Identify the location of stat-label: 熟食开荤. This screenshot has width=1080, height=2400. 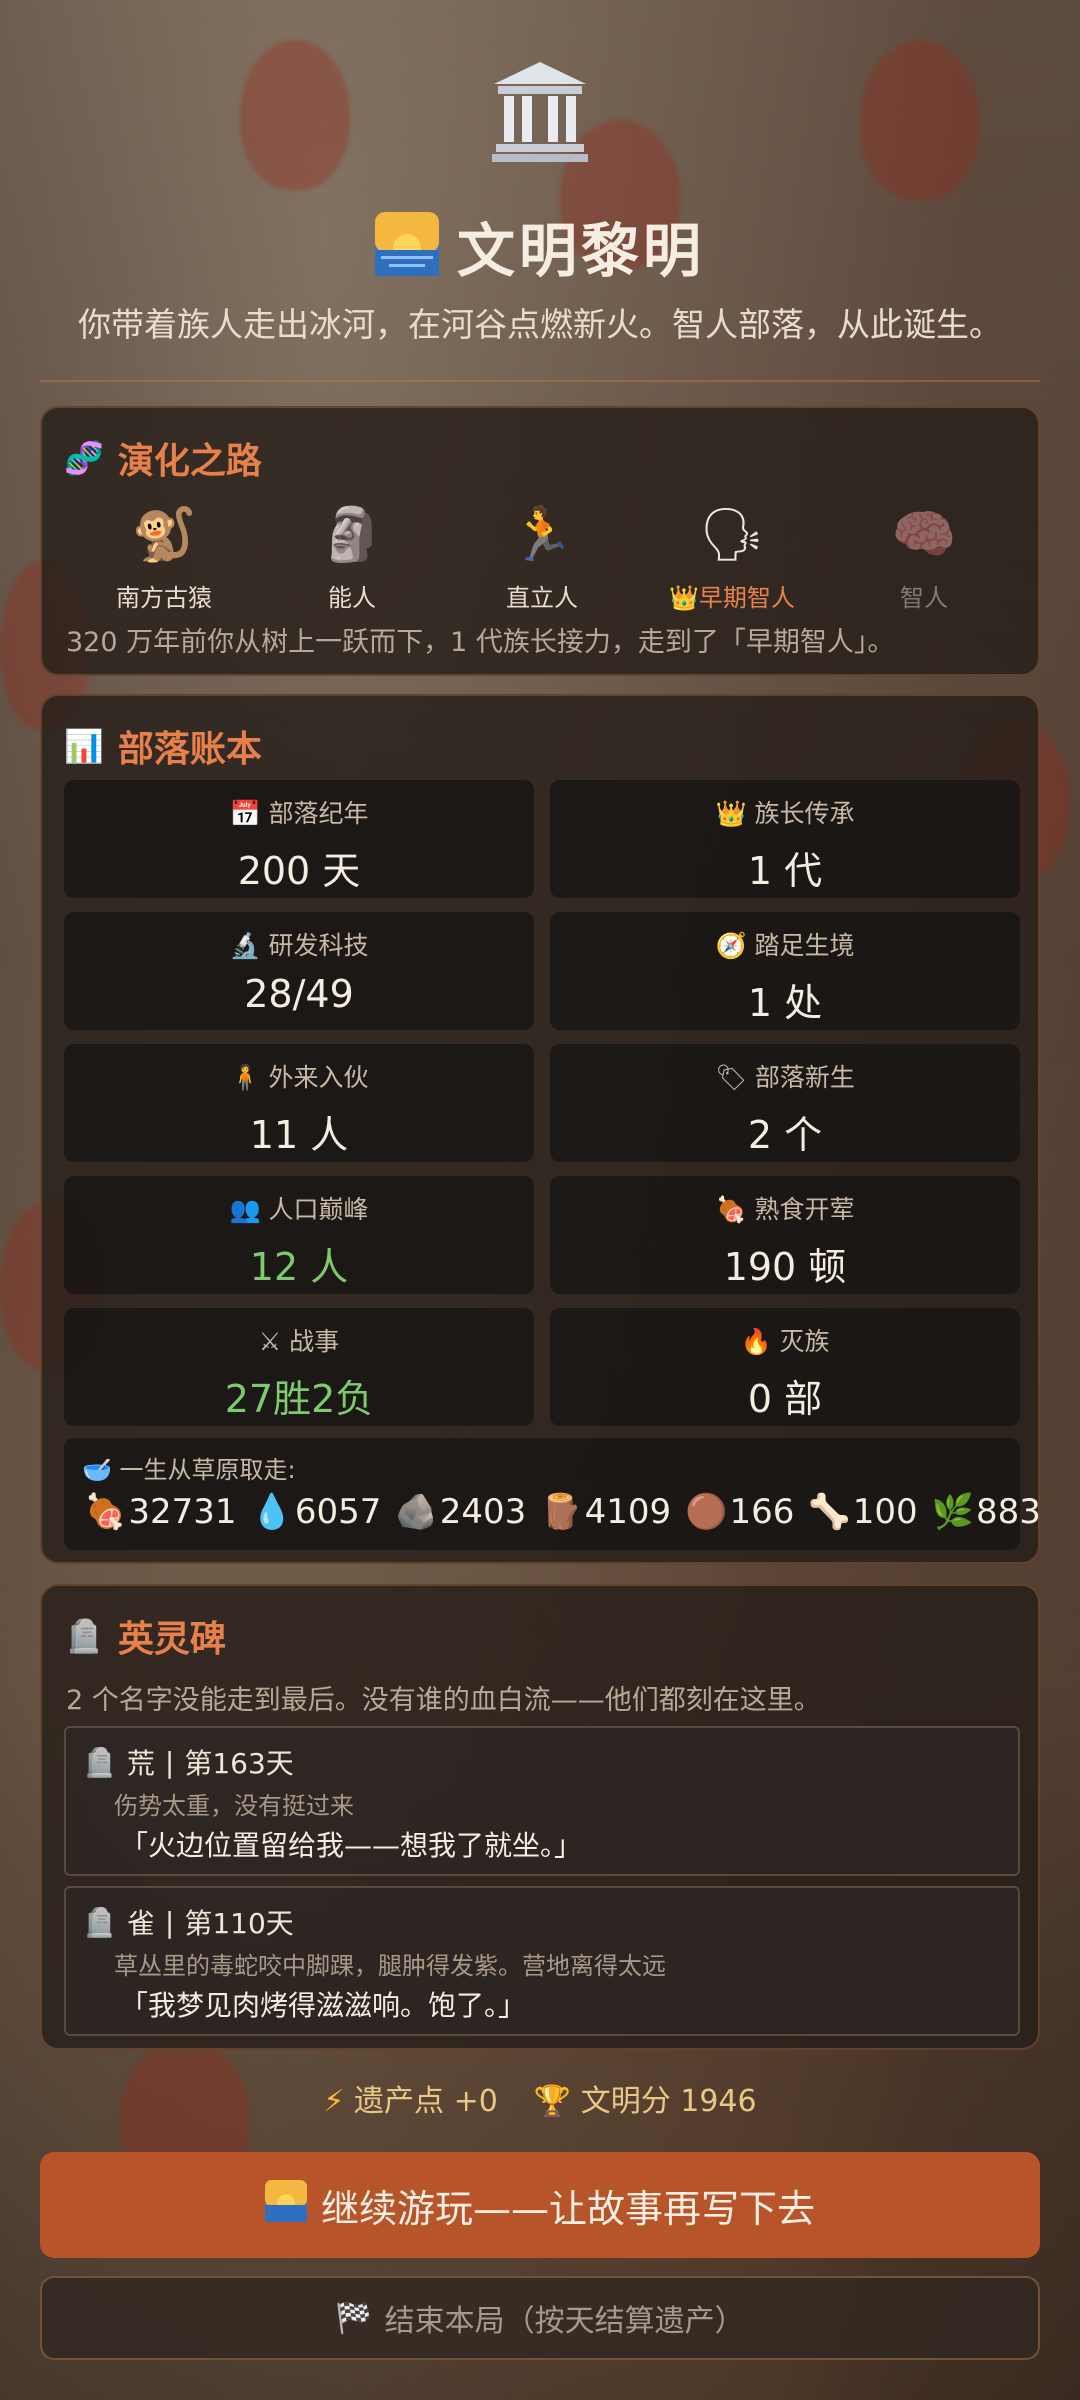
(804, 1209).